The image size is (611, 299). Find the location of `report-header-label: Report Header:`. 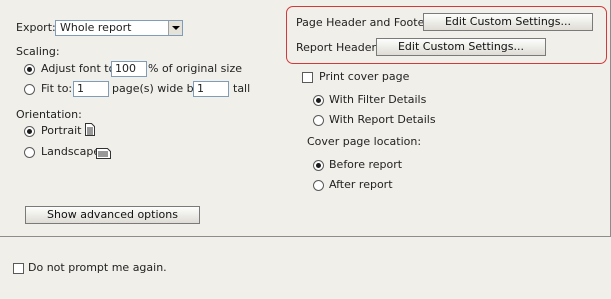

report-header-label: Report Header: is located at coordinates (338, 47).